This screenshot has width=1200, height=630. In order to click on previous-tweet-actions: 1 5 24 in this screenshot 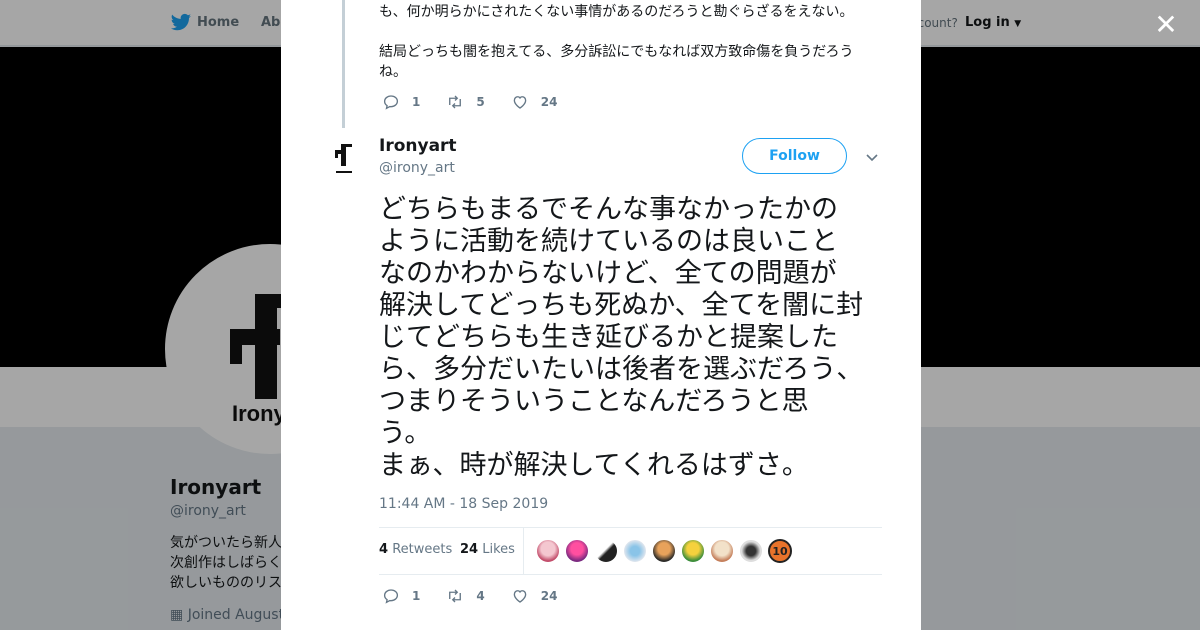, I will do `click(482, 102)`.